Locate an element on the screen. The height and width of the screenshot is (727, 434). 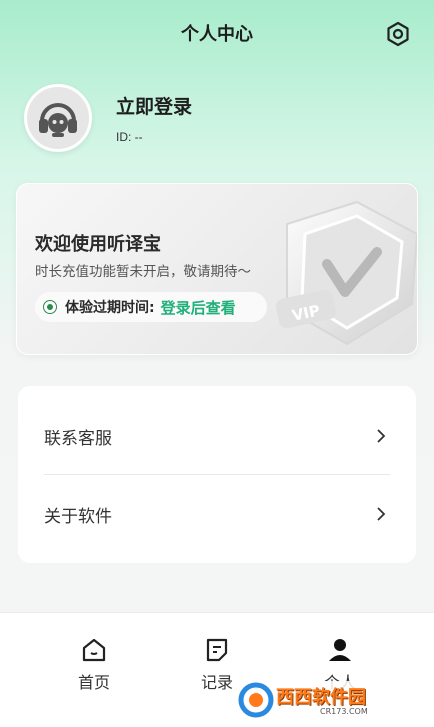
nav-tab-home: 首页 is located at coordinates (94, 658).